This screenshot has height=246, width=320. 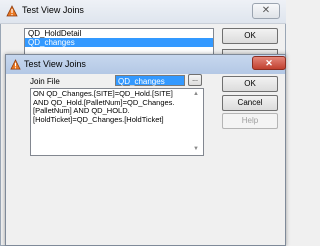 What do you see at coordinates (196, 94) in the screenshot?
I see `scroll-up-icon: ▲` at bounding box center [196, 94].